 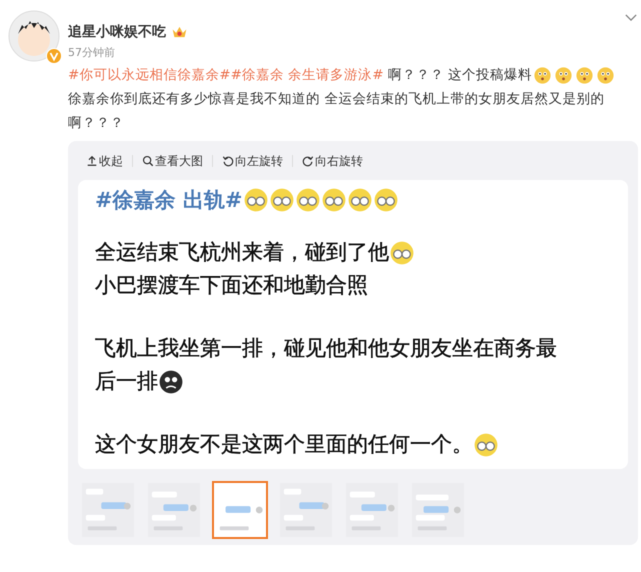 I want to click on rotate-left-icon, so click(x=228, y=161).